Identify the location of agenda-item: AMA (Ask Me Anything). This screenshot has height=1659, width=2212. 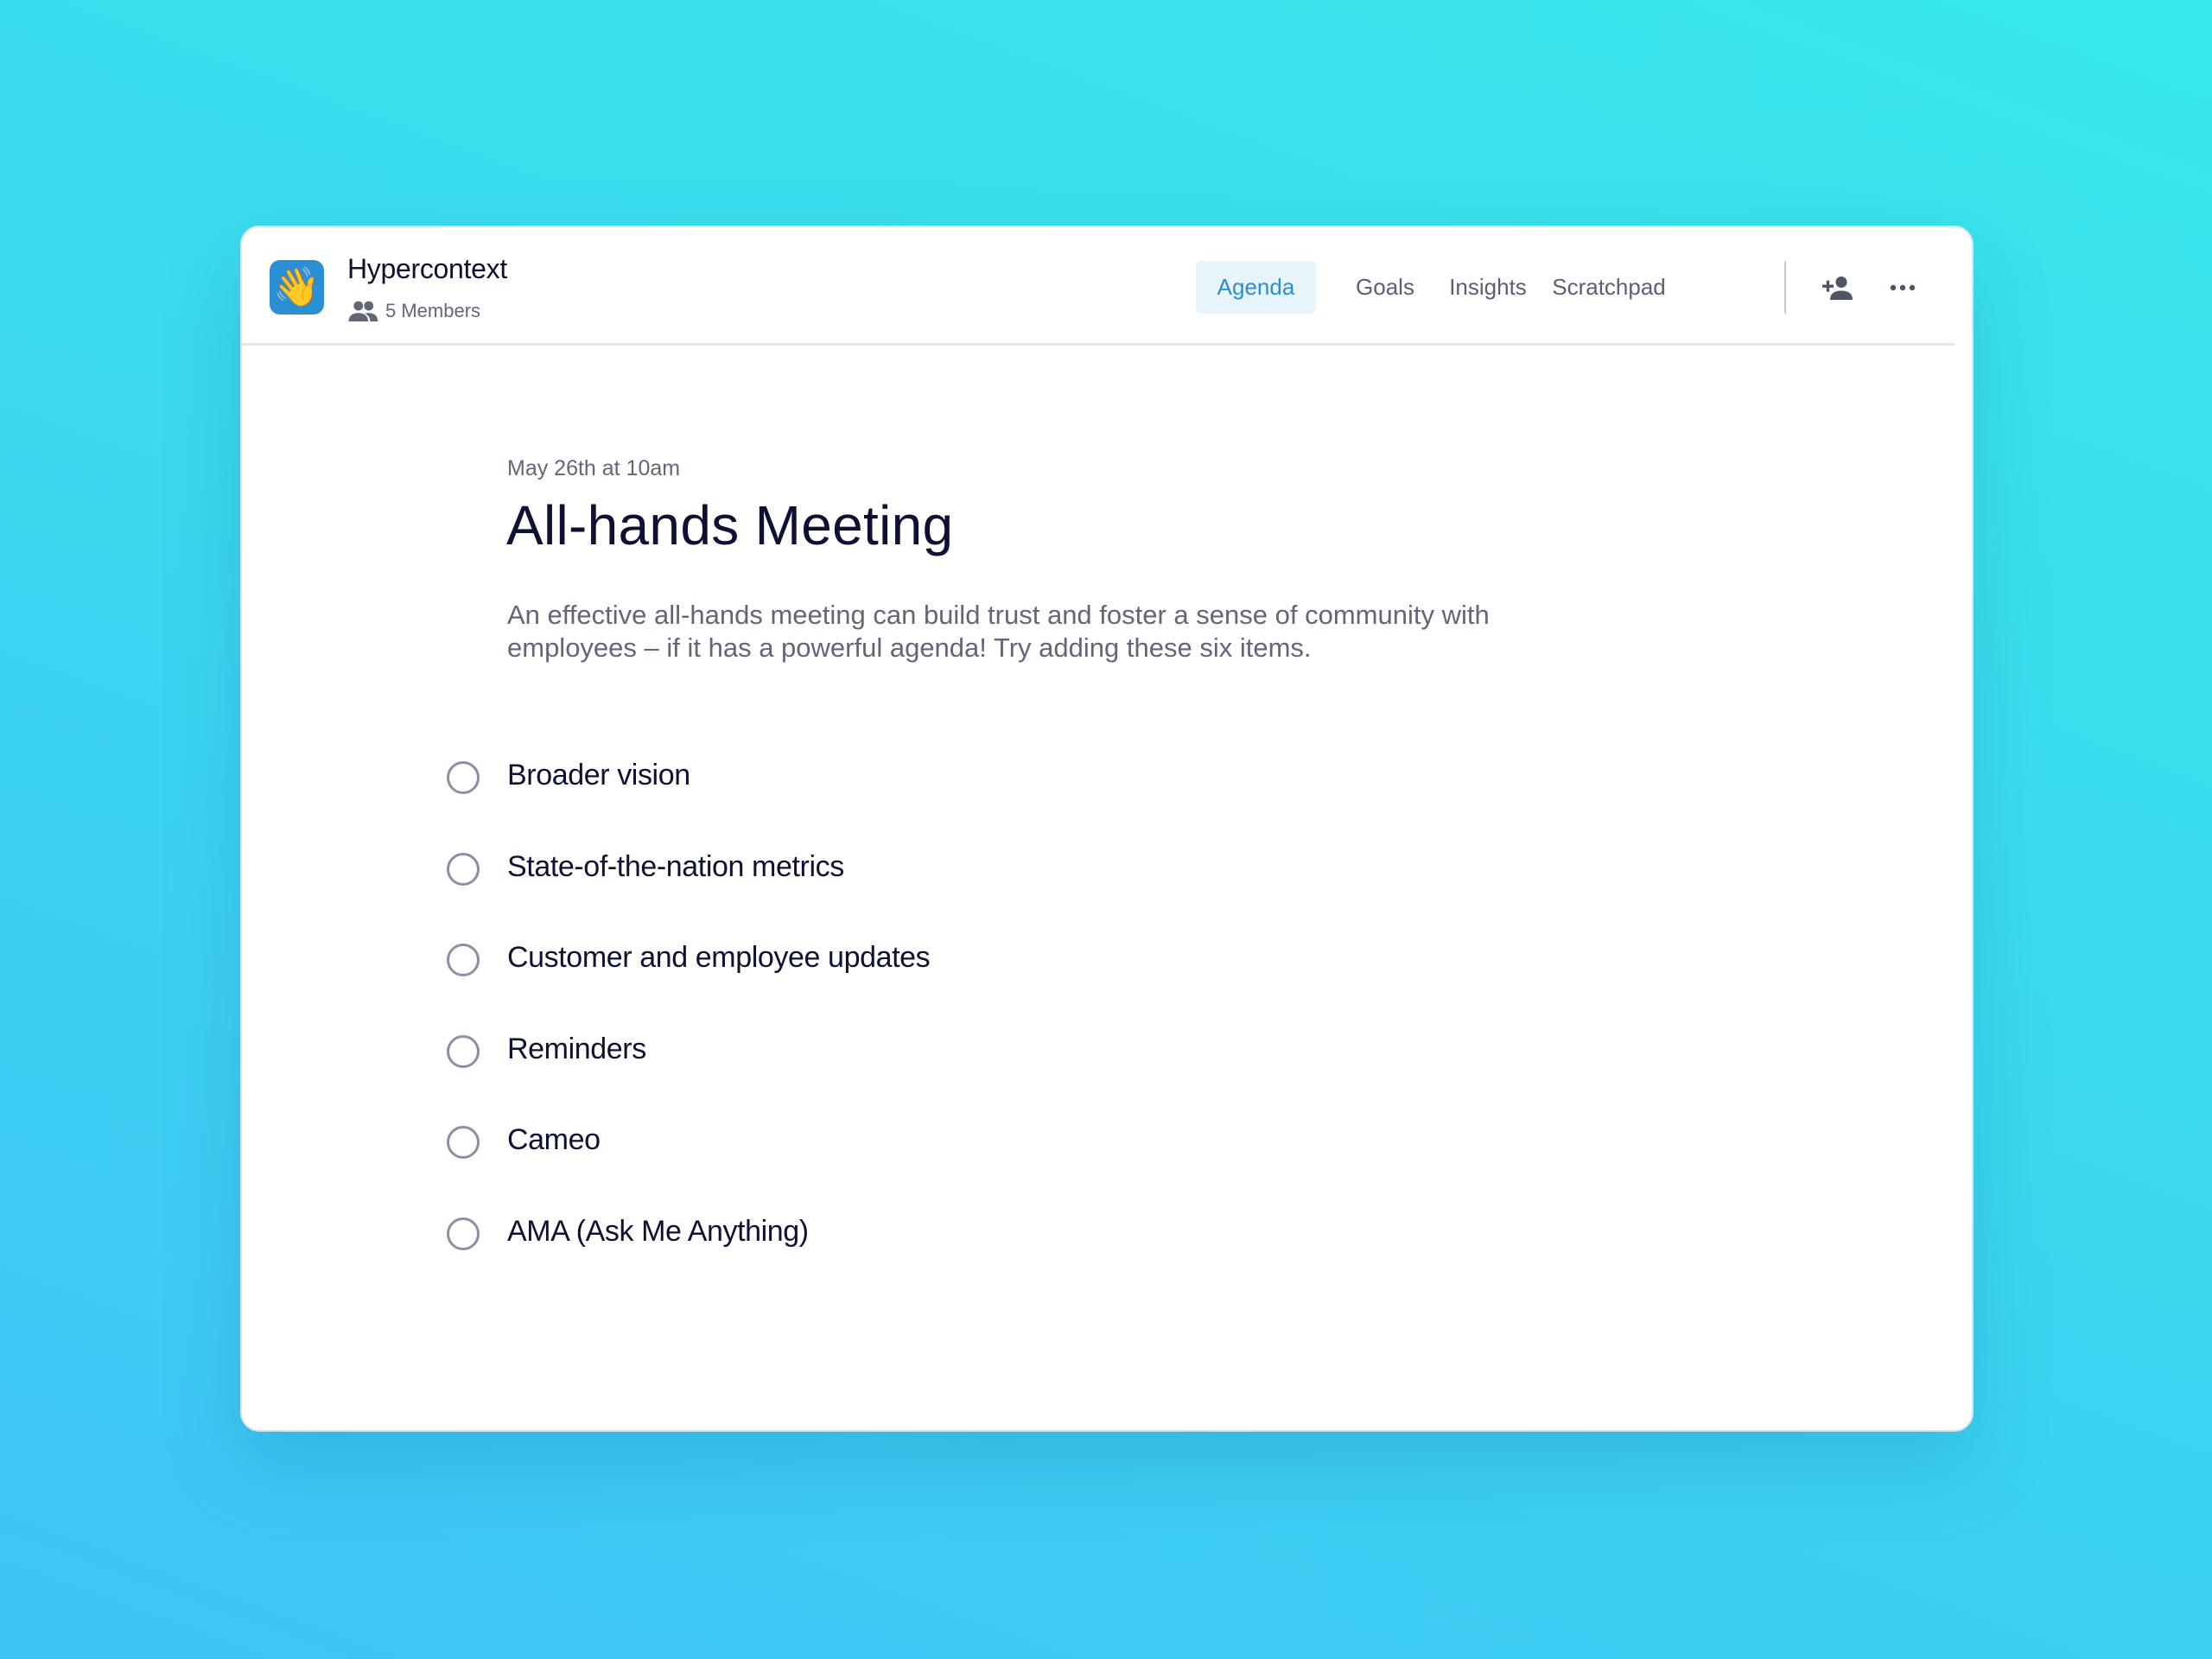
(688, 1258).